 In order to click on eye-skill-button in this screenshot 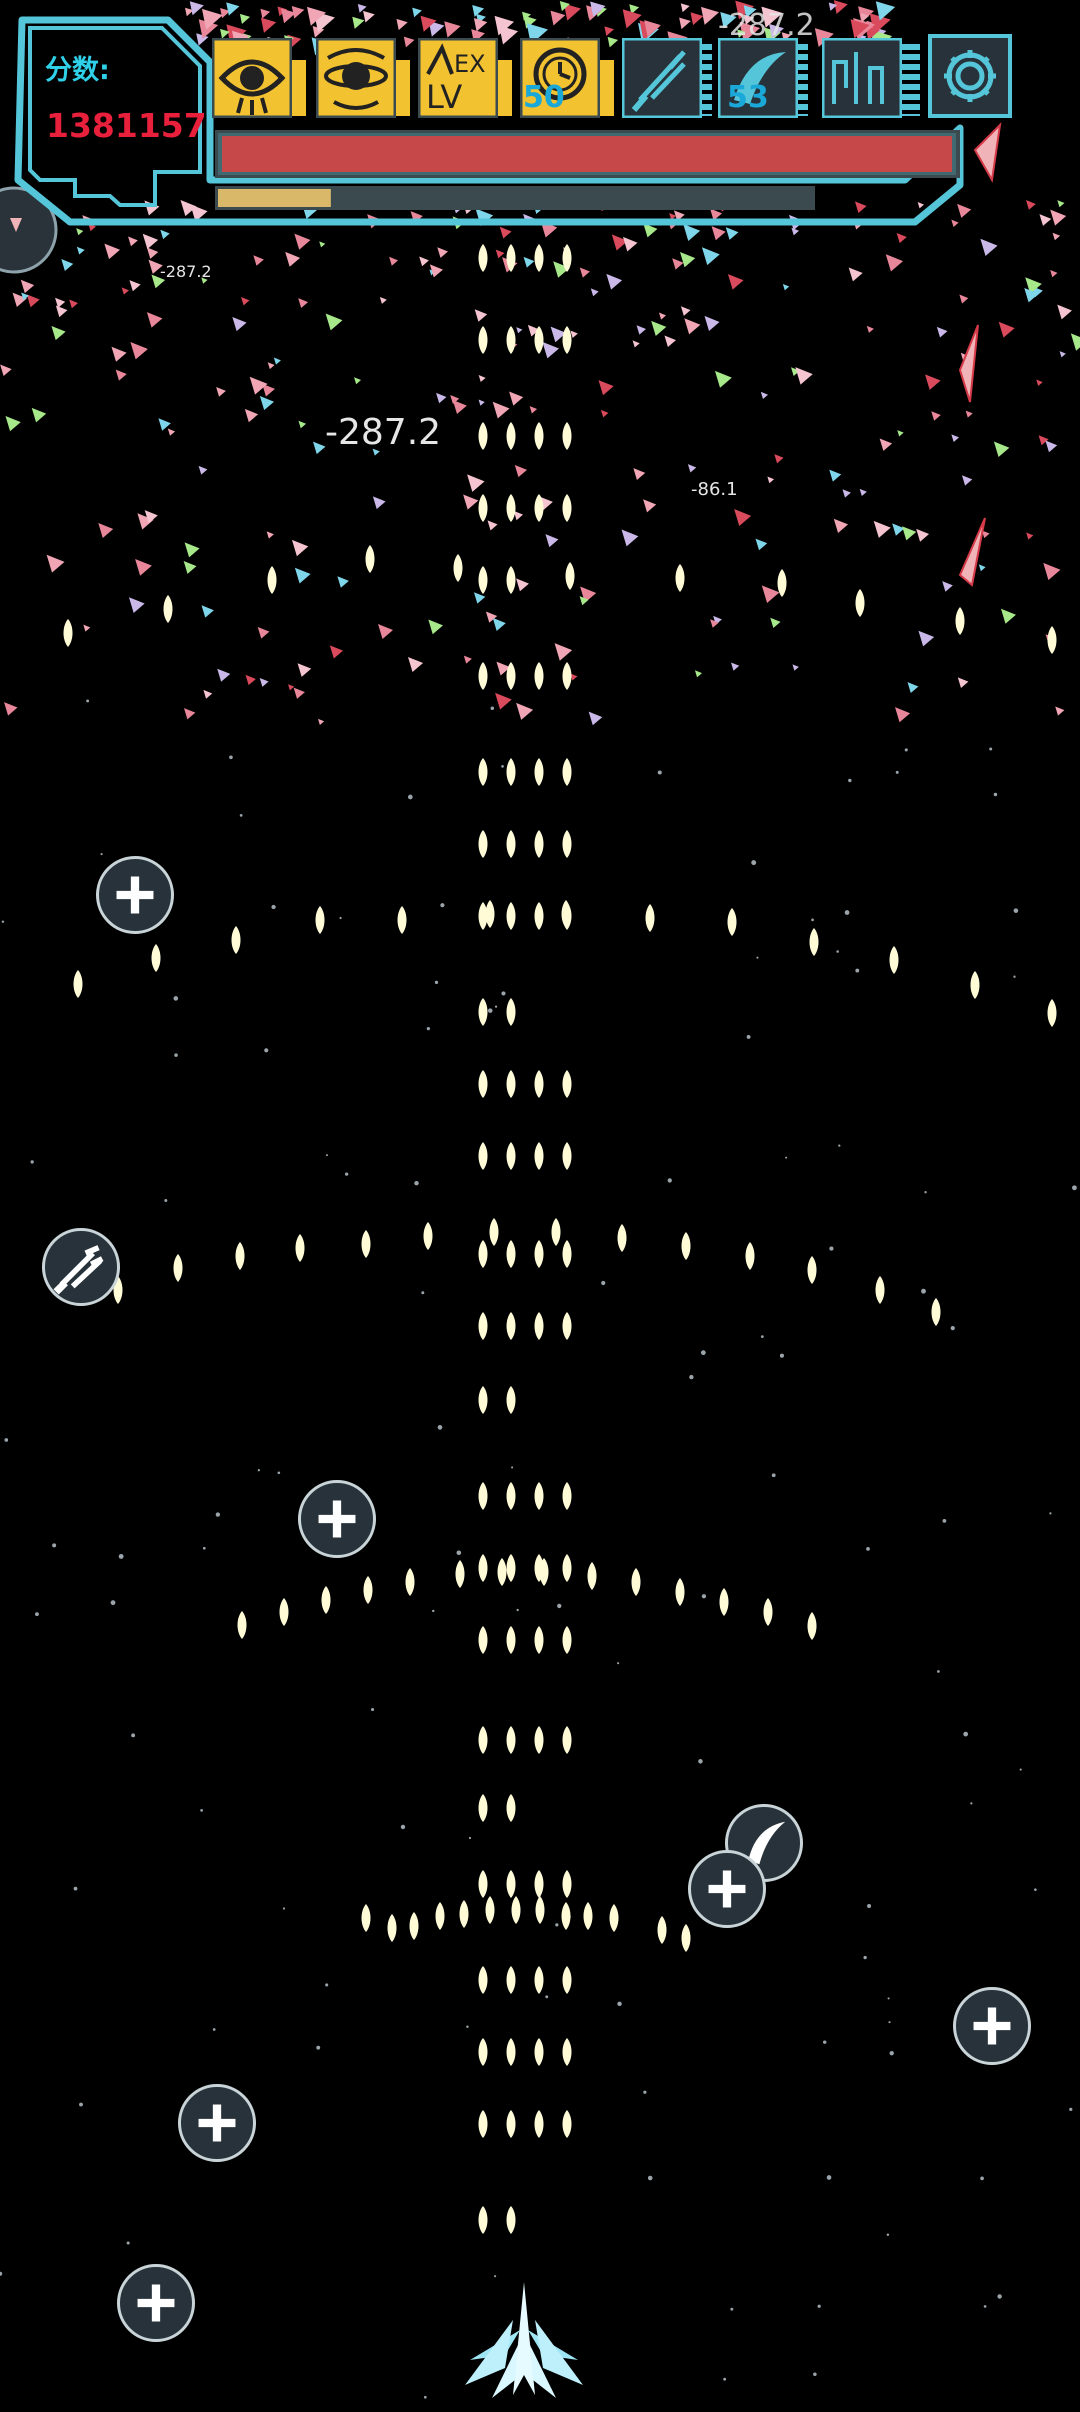, I will do `click(252, 78)`.